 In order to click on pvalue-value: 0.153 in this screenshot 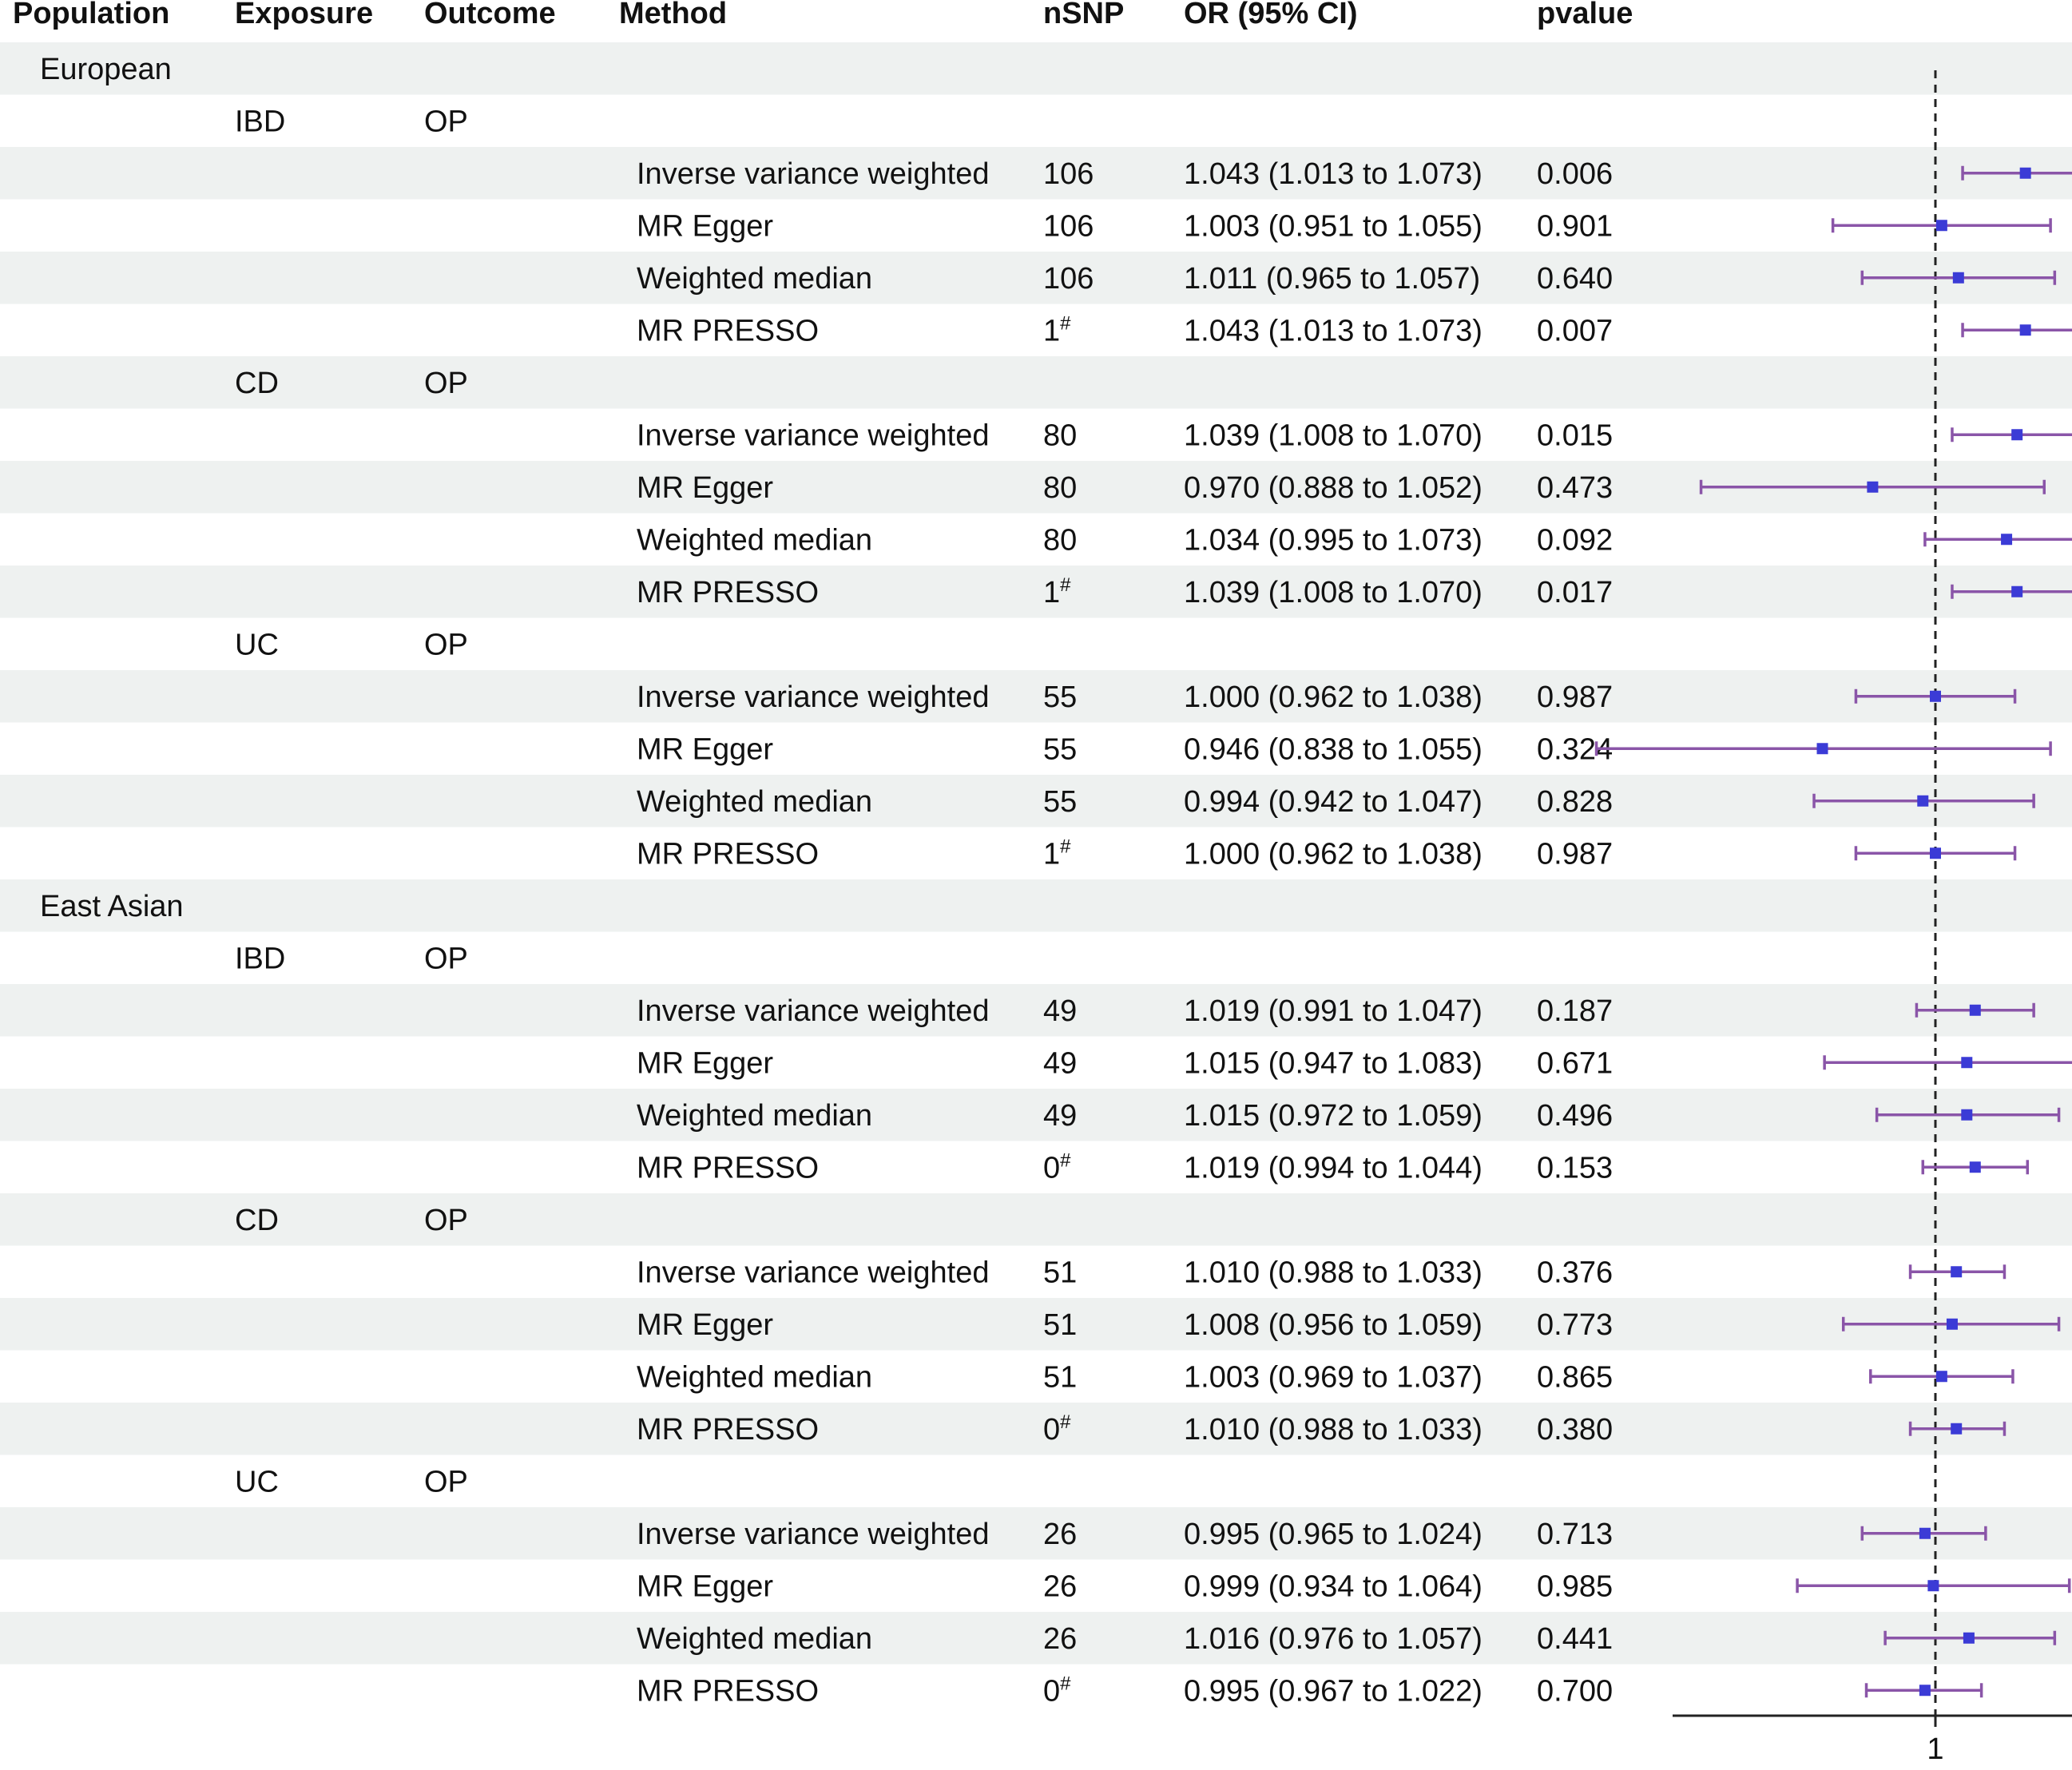, I will do `click(1575, 1168)`.